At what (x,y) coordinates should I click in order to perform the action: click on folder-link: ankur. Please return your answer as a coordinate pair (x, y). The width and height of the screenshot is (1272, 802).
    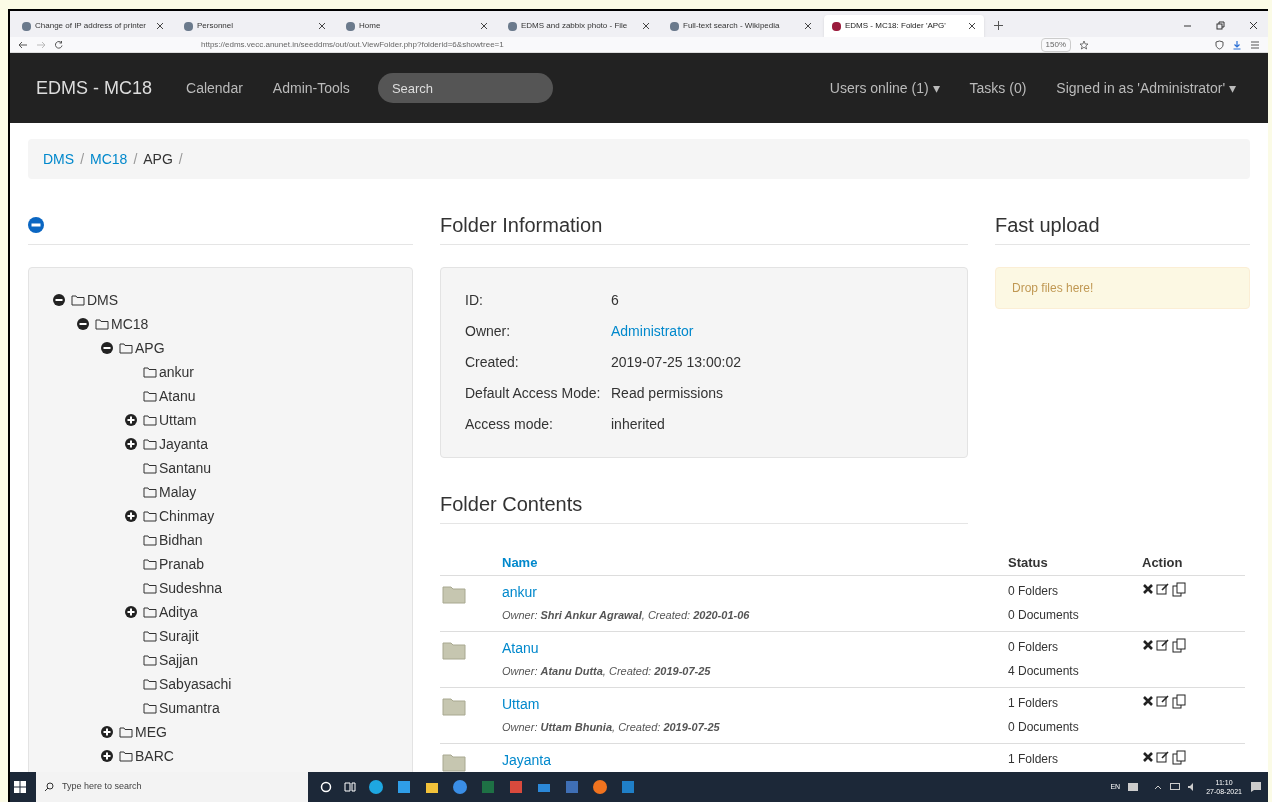
    Looking at the image, I should click on (520, 592).